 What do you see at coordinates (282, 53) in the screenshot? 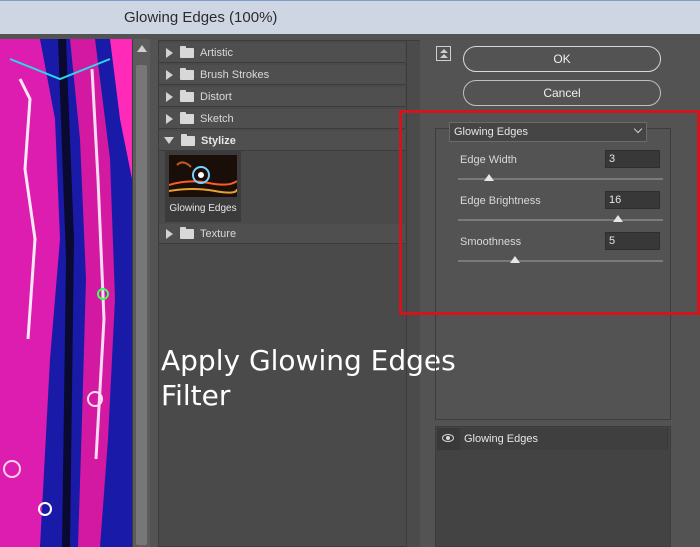
I see `category-artistic: Artistic` at bounding box center [282, 53].